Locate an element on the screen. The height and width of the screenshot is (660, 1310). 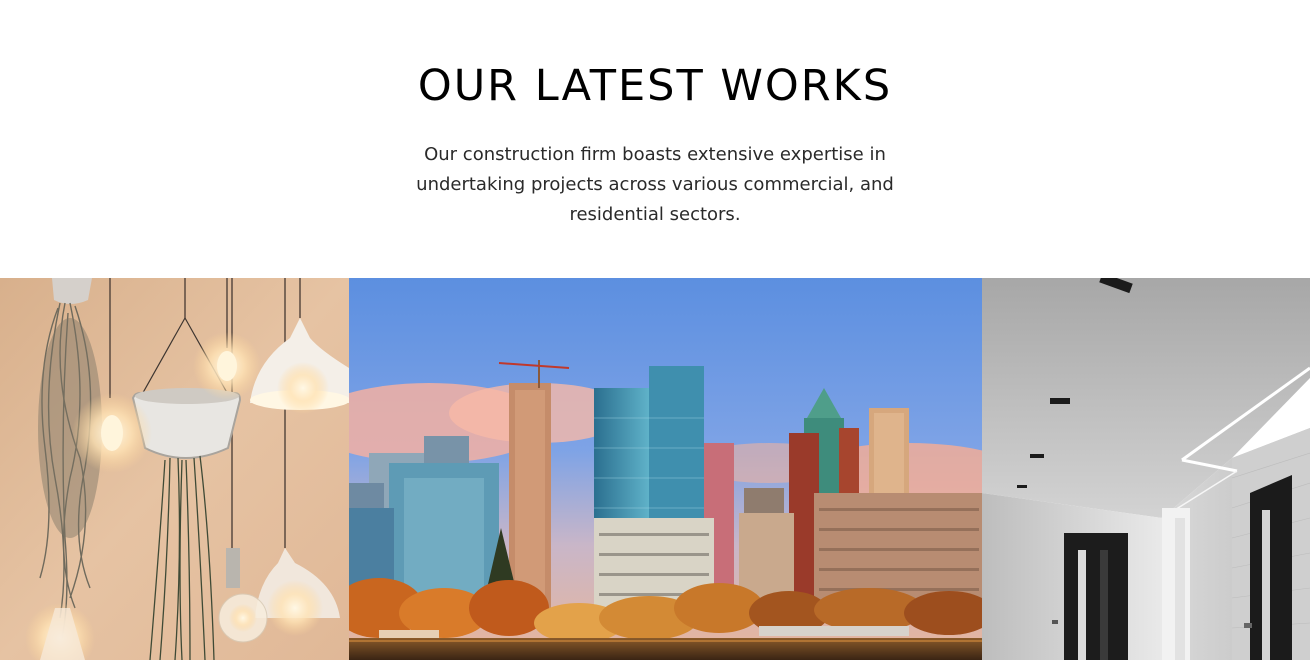
gallery-item-interior is located at coordinates (1146, 469).